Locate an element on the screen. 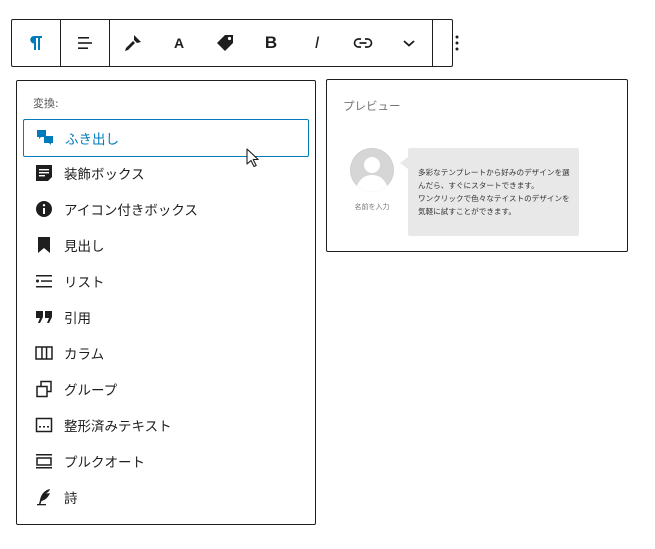  align-group is located at coordinates (85, 43).